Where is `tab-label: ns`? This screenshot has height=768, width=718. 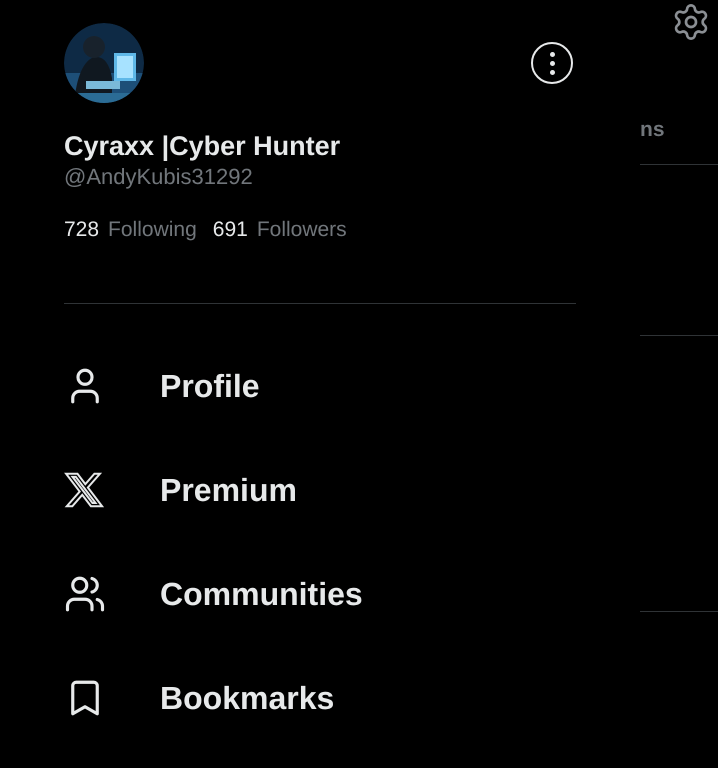
tab-label: ns is located at coordinates (679, 130).